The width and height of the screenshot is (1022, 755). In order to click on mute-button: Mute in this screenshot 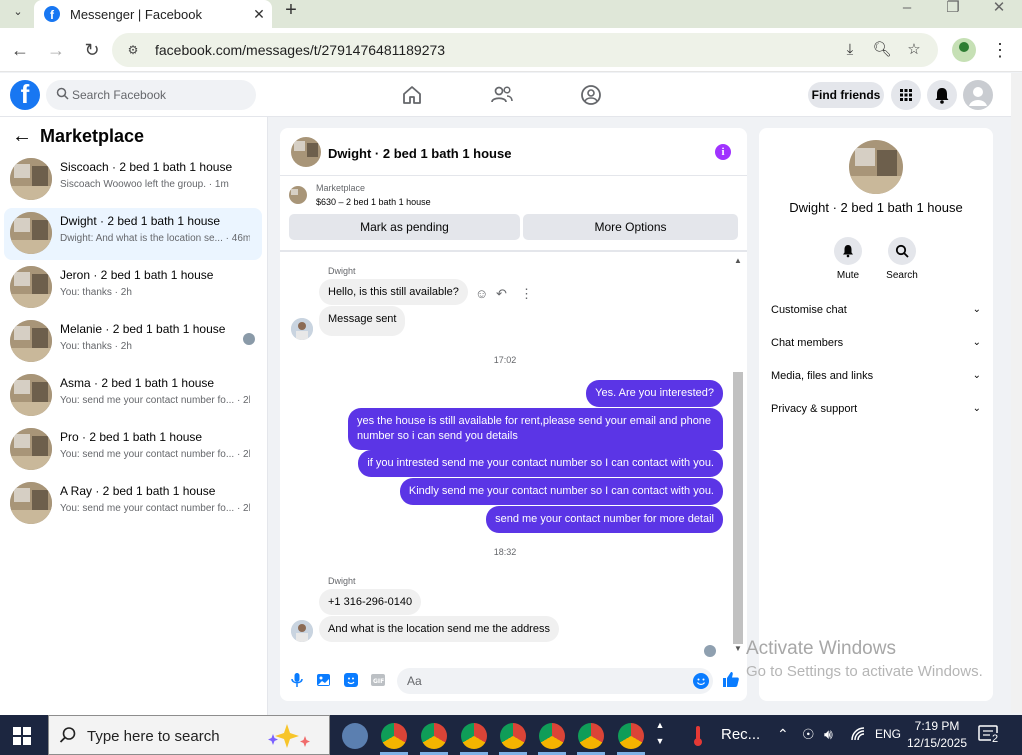, I will do `click(848, 259)`.